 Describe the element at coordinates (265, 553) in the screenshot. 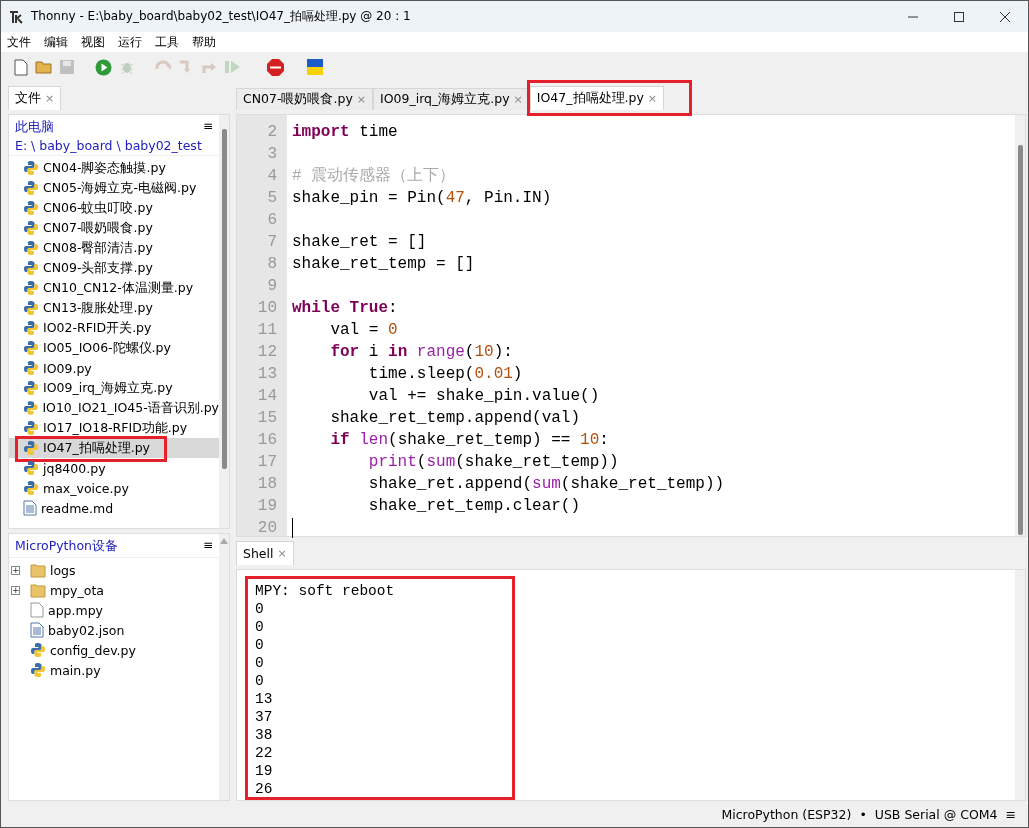

I see `shell-tab: Shell ×` at that location.